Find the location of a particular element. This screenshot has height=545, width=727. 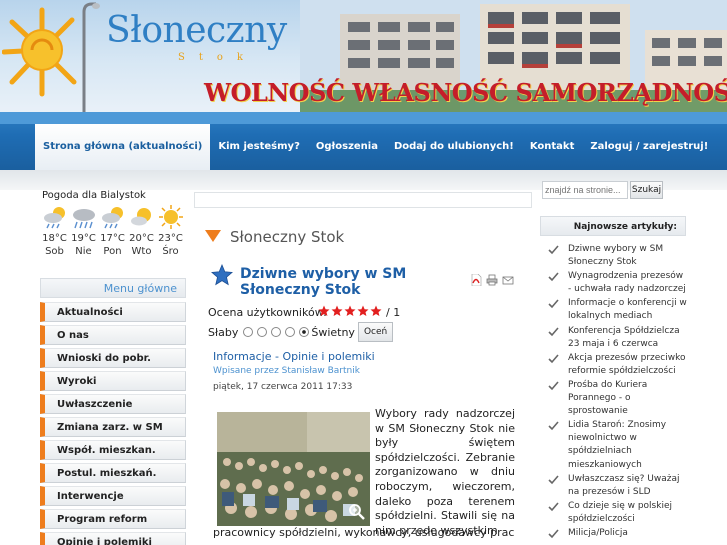

site-motto: WOLNOŚĆ WŁASNOŚĆ SAMORZĄDNOŚĆ is located at coordinates (465, 92).